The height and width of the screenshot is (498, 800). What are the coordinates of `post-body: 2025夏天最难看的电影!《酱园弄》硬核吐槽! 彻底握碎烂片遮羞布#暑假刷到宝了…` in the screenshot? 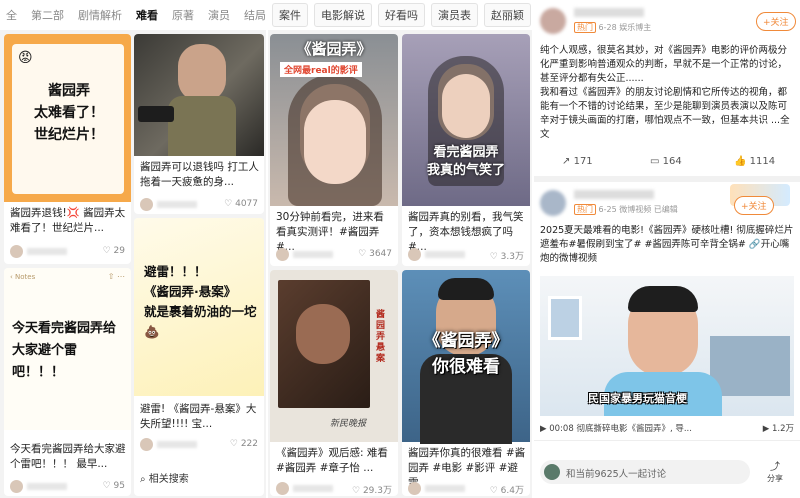 It's located at (667, 244).